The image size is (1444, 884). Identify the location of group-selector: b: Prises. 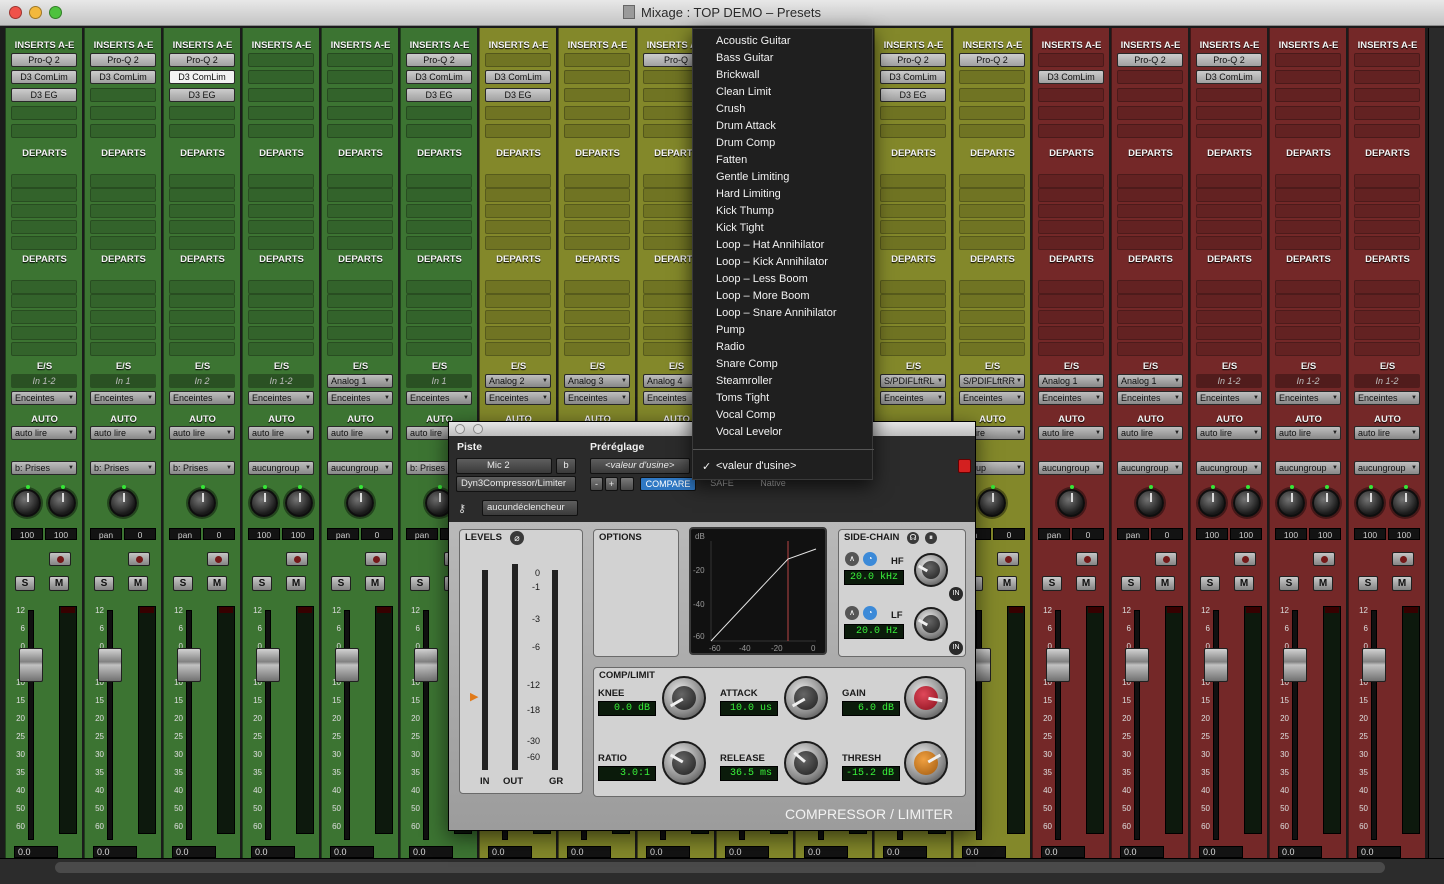
(202, 468).